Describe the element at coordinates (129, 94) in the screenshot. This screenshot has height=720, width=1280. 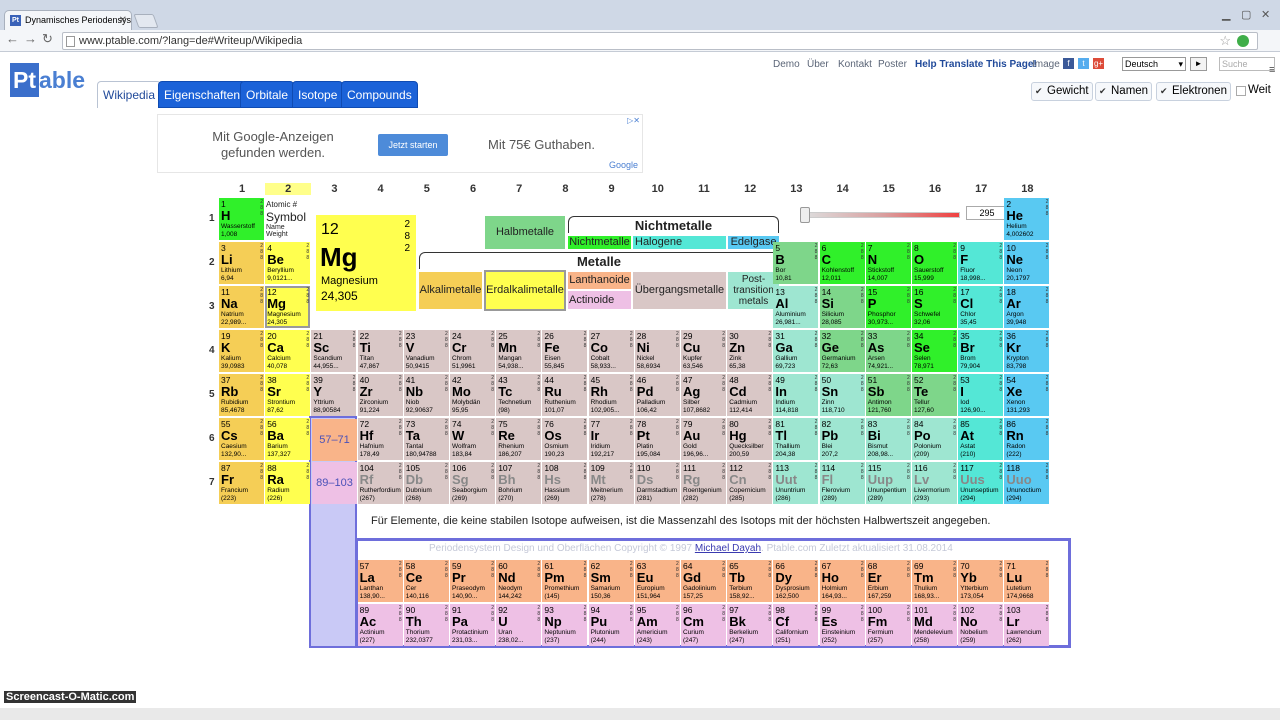
I see `tab-wikipedia: Wikipedia` at that location.